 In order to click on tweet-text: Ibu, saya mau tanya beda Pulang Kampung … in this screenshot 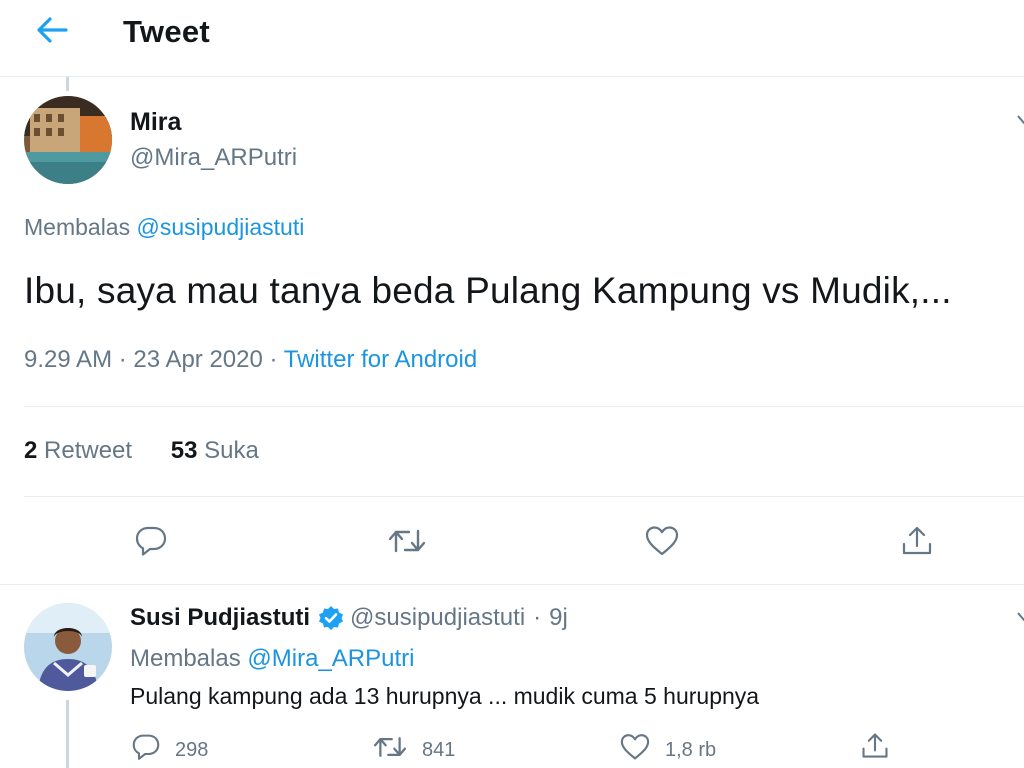, I will do `click(488, 290)`.